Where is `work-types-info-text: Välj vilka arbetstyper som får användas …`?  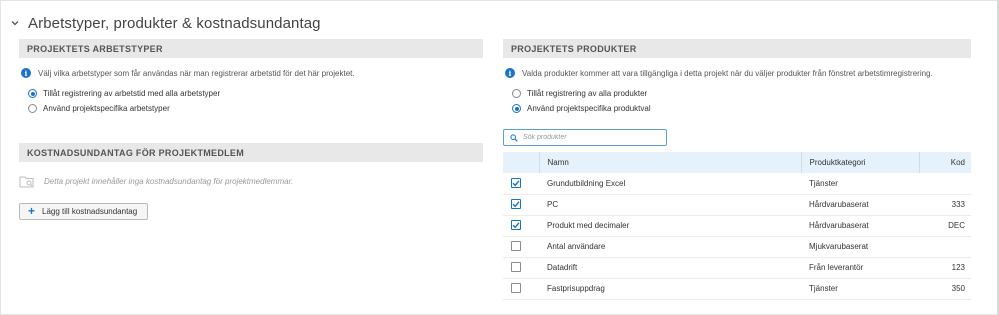
work-types-info-text: Välj vilka arbetstyper som får användas … is located at coordinates (196, 73).